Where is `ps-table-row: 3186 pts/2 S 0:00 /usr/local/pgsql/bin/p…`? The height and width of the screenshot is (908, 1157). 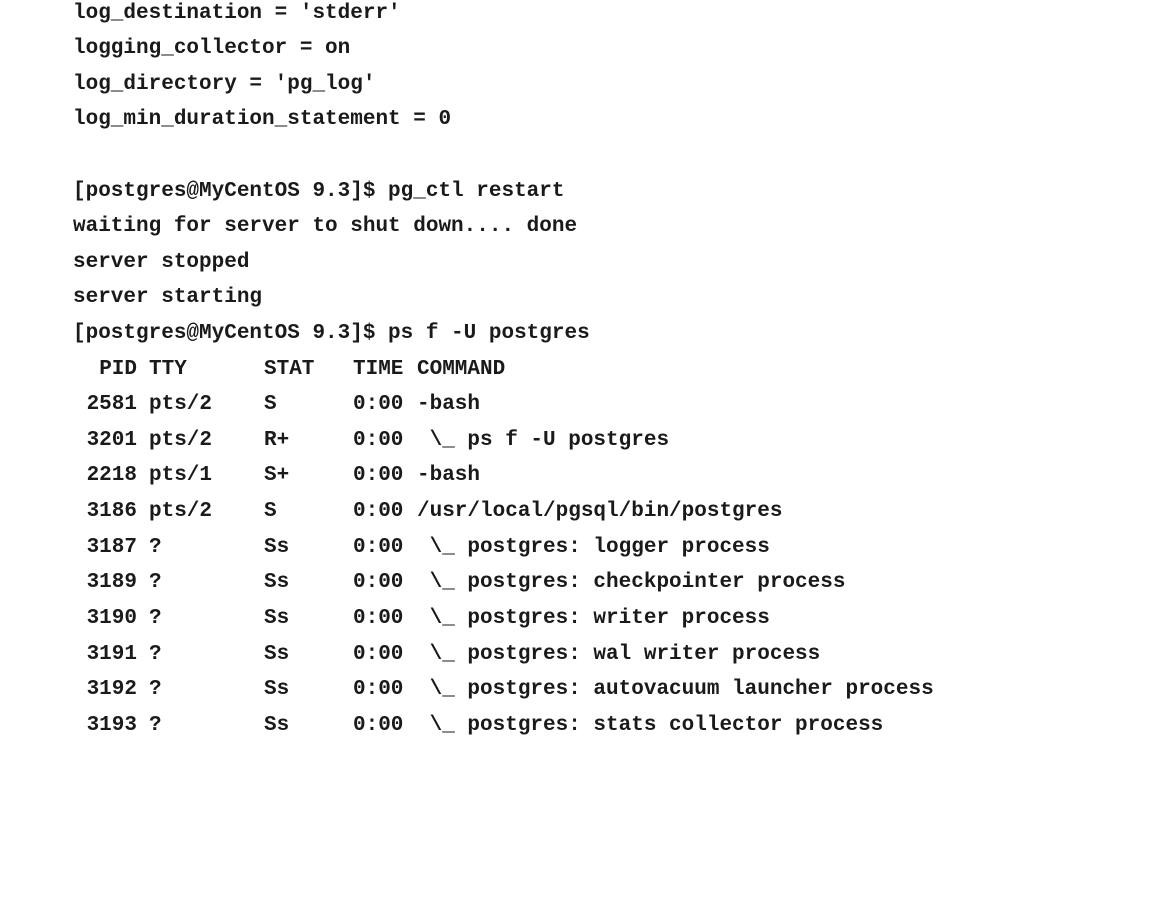
ps-table-row: 3186 pts/2 S 0:00 /usr/local/pgsql/bin/p… is located at coordinates (608, 512).